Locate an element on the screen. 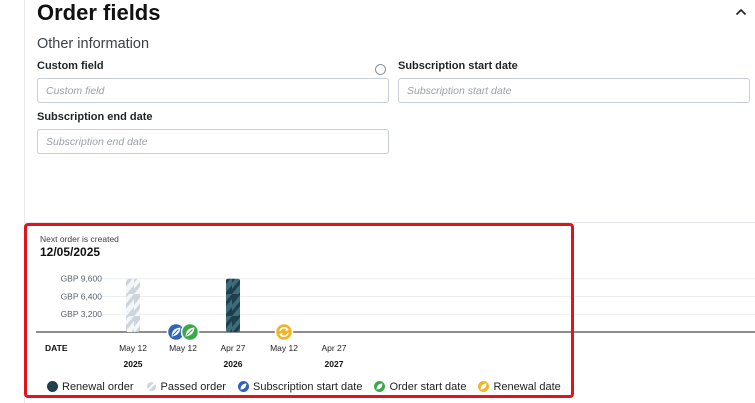 The image size is (755, 403). subscription-end-date-input is located at coordinates (213, 141).